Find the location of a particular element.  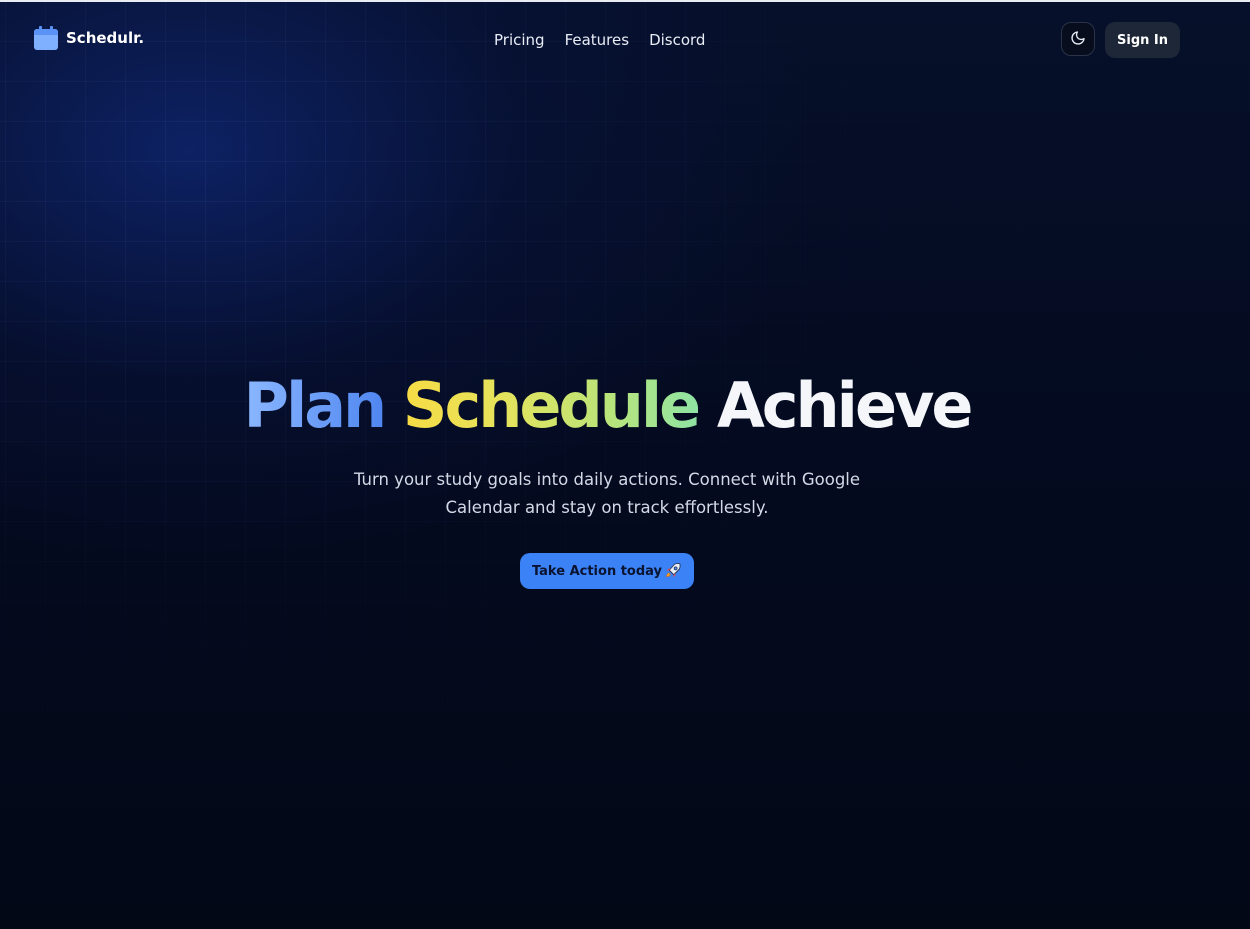

nav-link-features: Features is located at coordinates (597, 40).